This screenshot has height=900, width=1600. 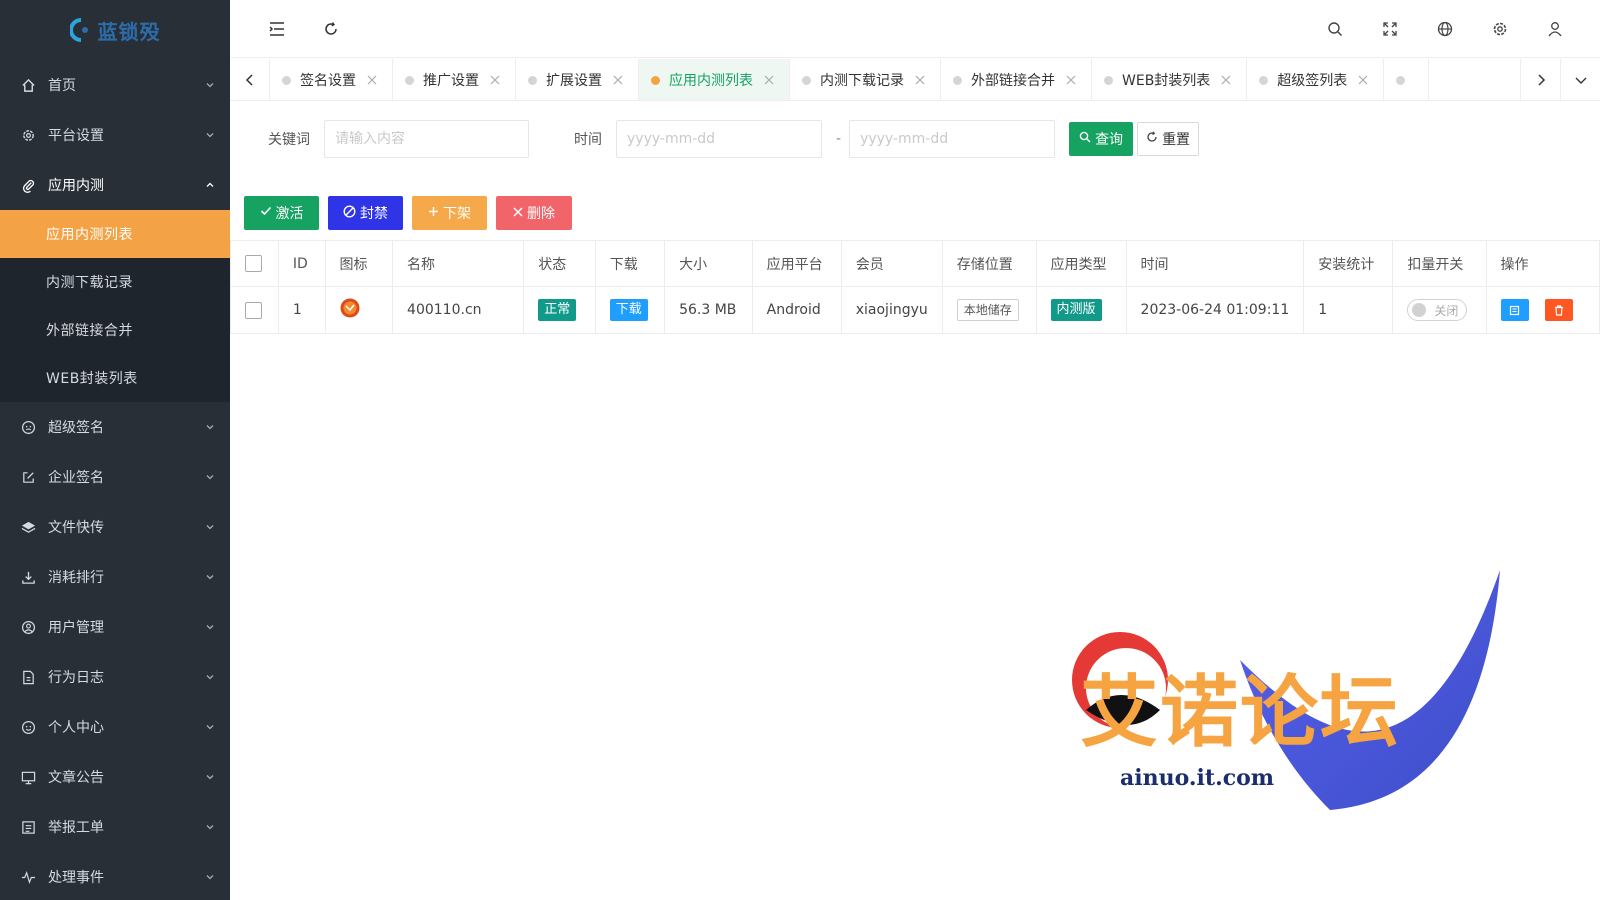 What do you see at coordinates (451, 80) in the screenshot?
I see `tab-label: 推广设置` at bounding box center [451, 80].